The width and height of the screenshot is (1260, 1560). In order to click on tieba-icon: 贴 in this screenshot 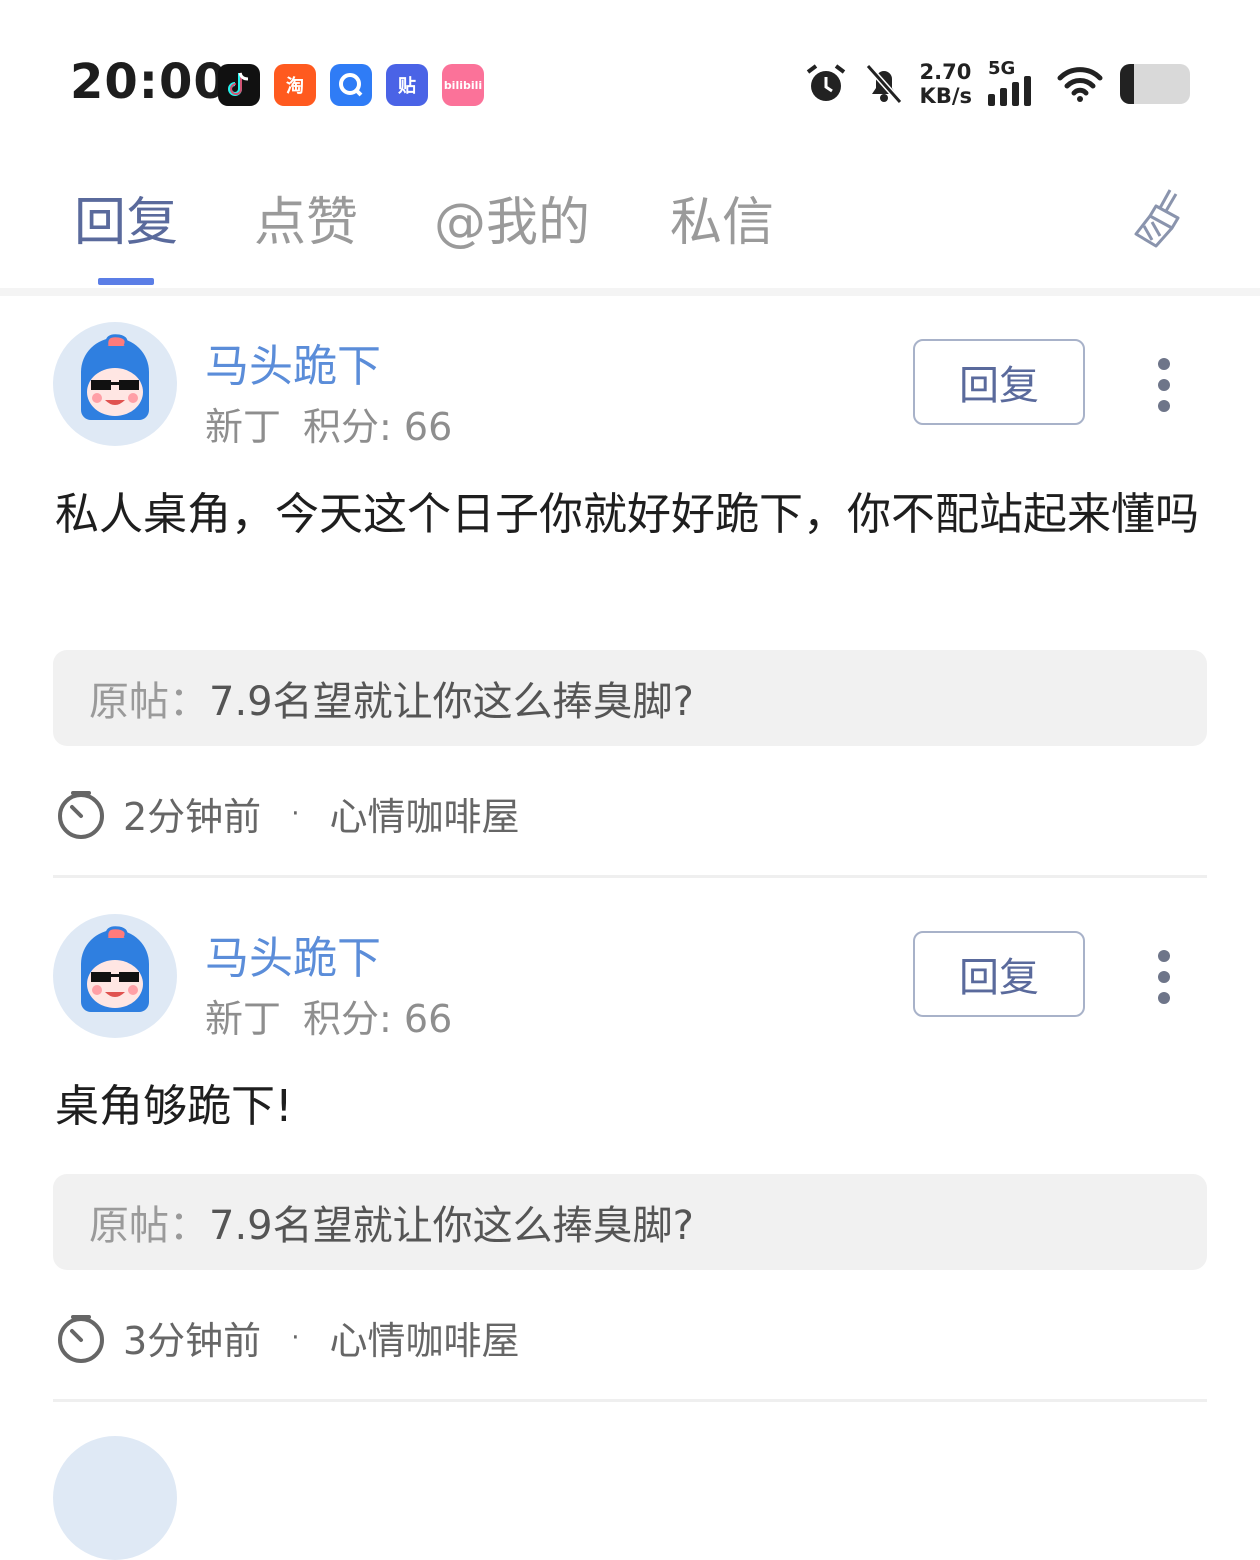, I will do `click(407, 85)`.